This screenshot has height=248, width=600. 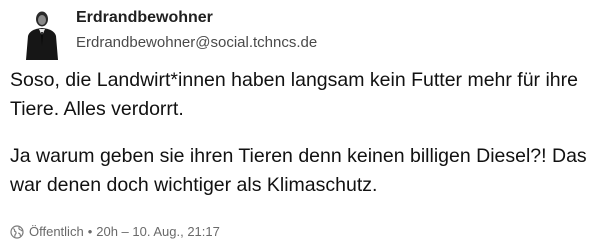 I want to click on author-handle: Erdrandbewohner@social.tchncs.de, so click(x=326, y=43).